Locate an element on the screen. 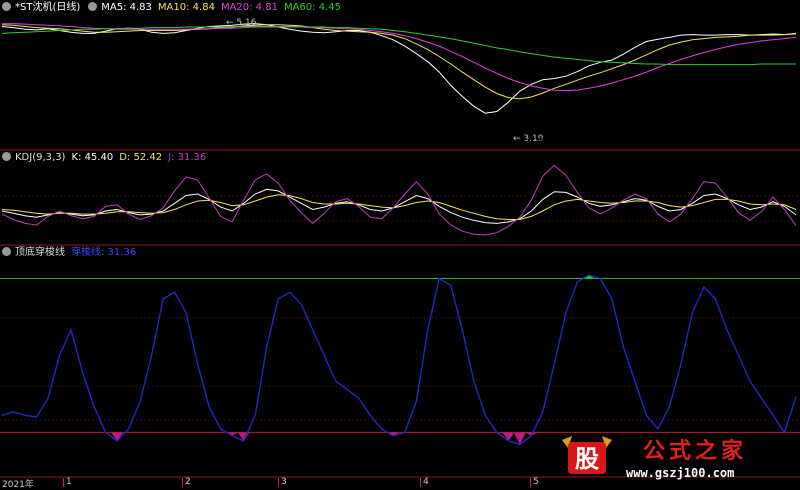  x-axis-label: 2 is located at coordinates (188, 482).